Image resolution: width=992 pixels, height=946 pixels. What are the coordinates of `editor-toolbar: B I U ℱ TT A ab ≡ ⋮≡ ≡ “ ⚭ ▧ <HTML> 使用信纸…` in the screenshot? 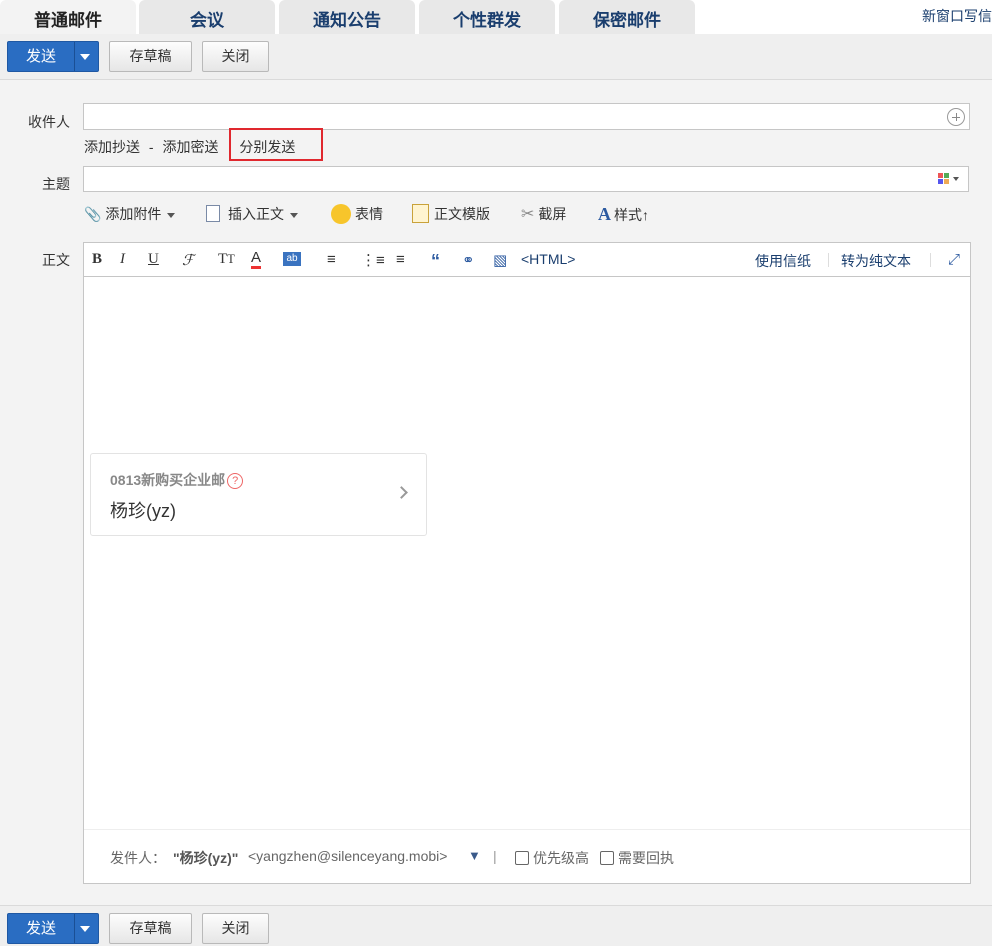 It's located at (527, 260).